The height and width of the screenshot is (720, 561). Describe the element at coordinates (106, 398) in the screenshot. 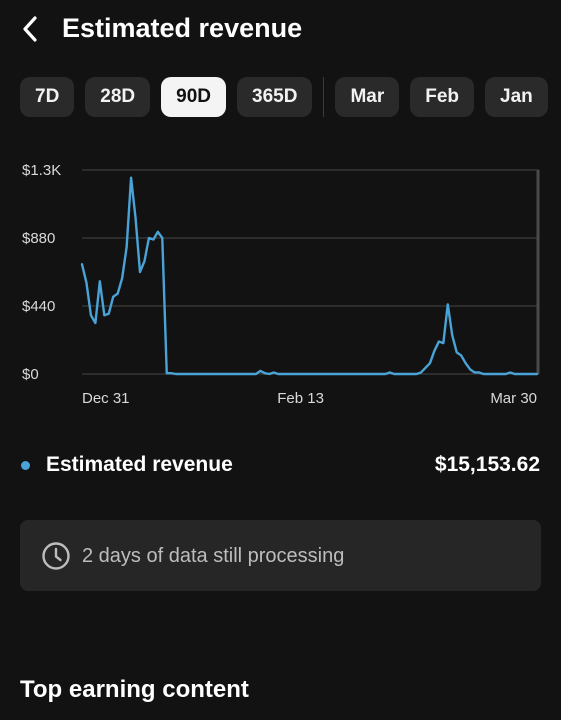

I see `x-tick-label: Dec 31` at that location.